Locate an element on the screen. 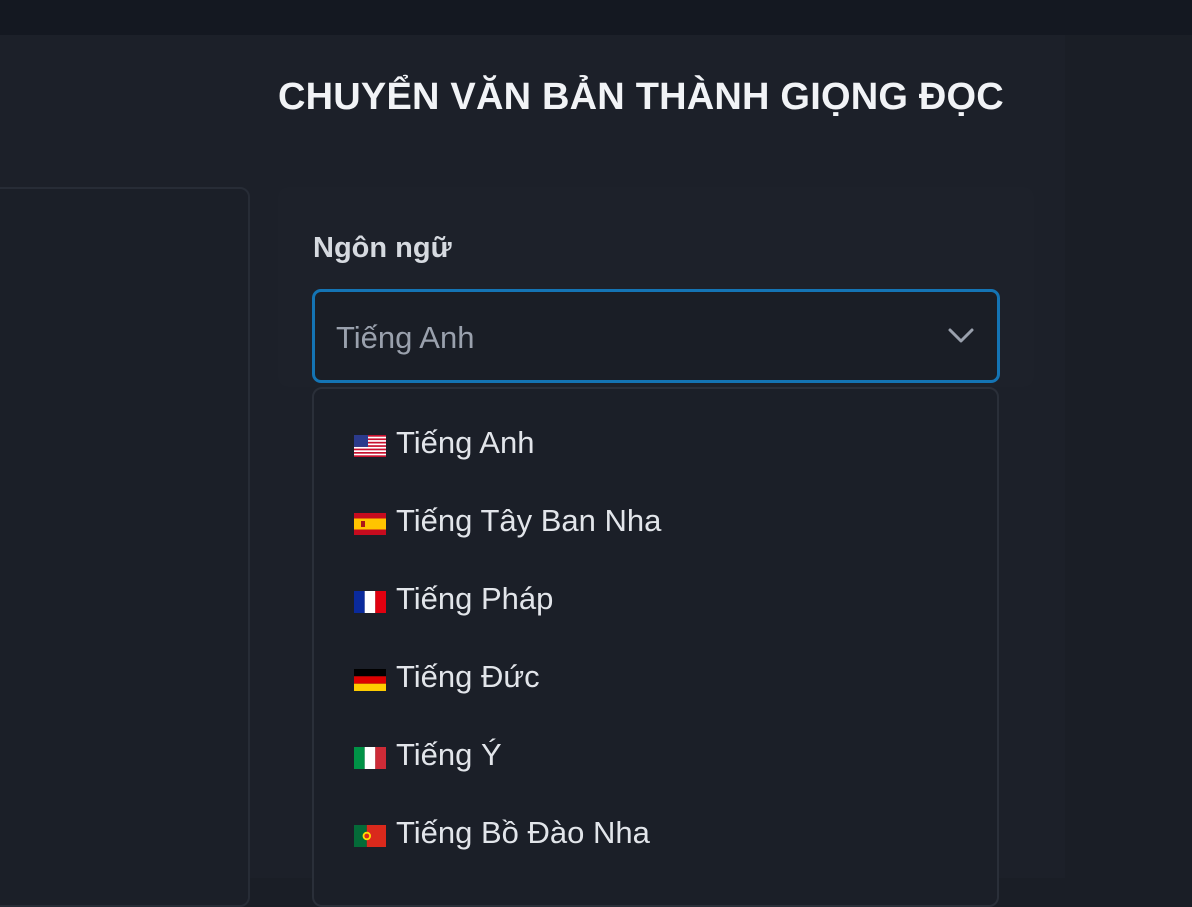  language-select: Tiếng Anh is located at coordinates (656, 336).